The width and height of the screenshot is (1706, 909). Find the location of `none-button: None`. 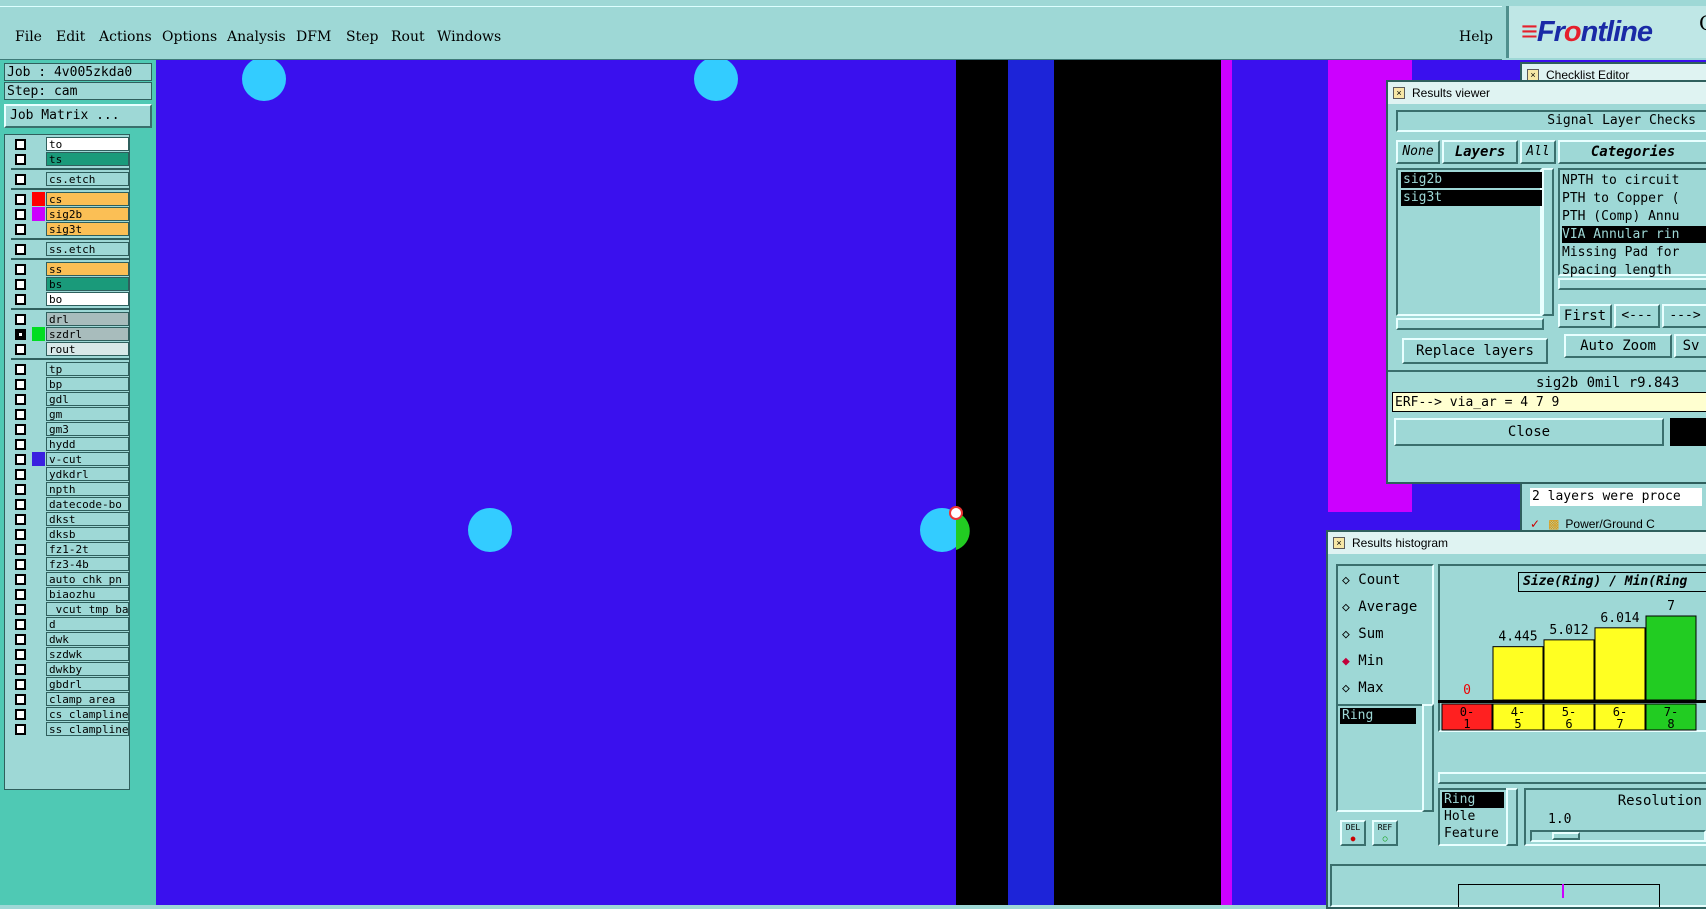

none-button: None is located at coordinates (1418, 152).